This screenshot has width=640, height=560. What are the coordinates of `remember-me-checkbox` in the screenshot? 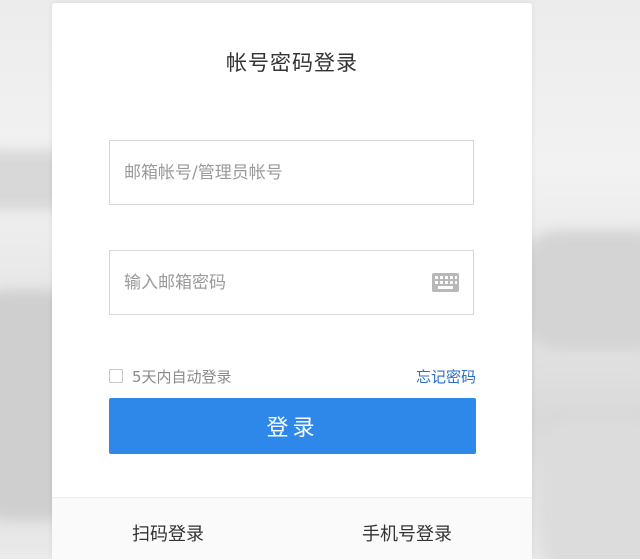 It's located at (116, 376).